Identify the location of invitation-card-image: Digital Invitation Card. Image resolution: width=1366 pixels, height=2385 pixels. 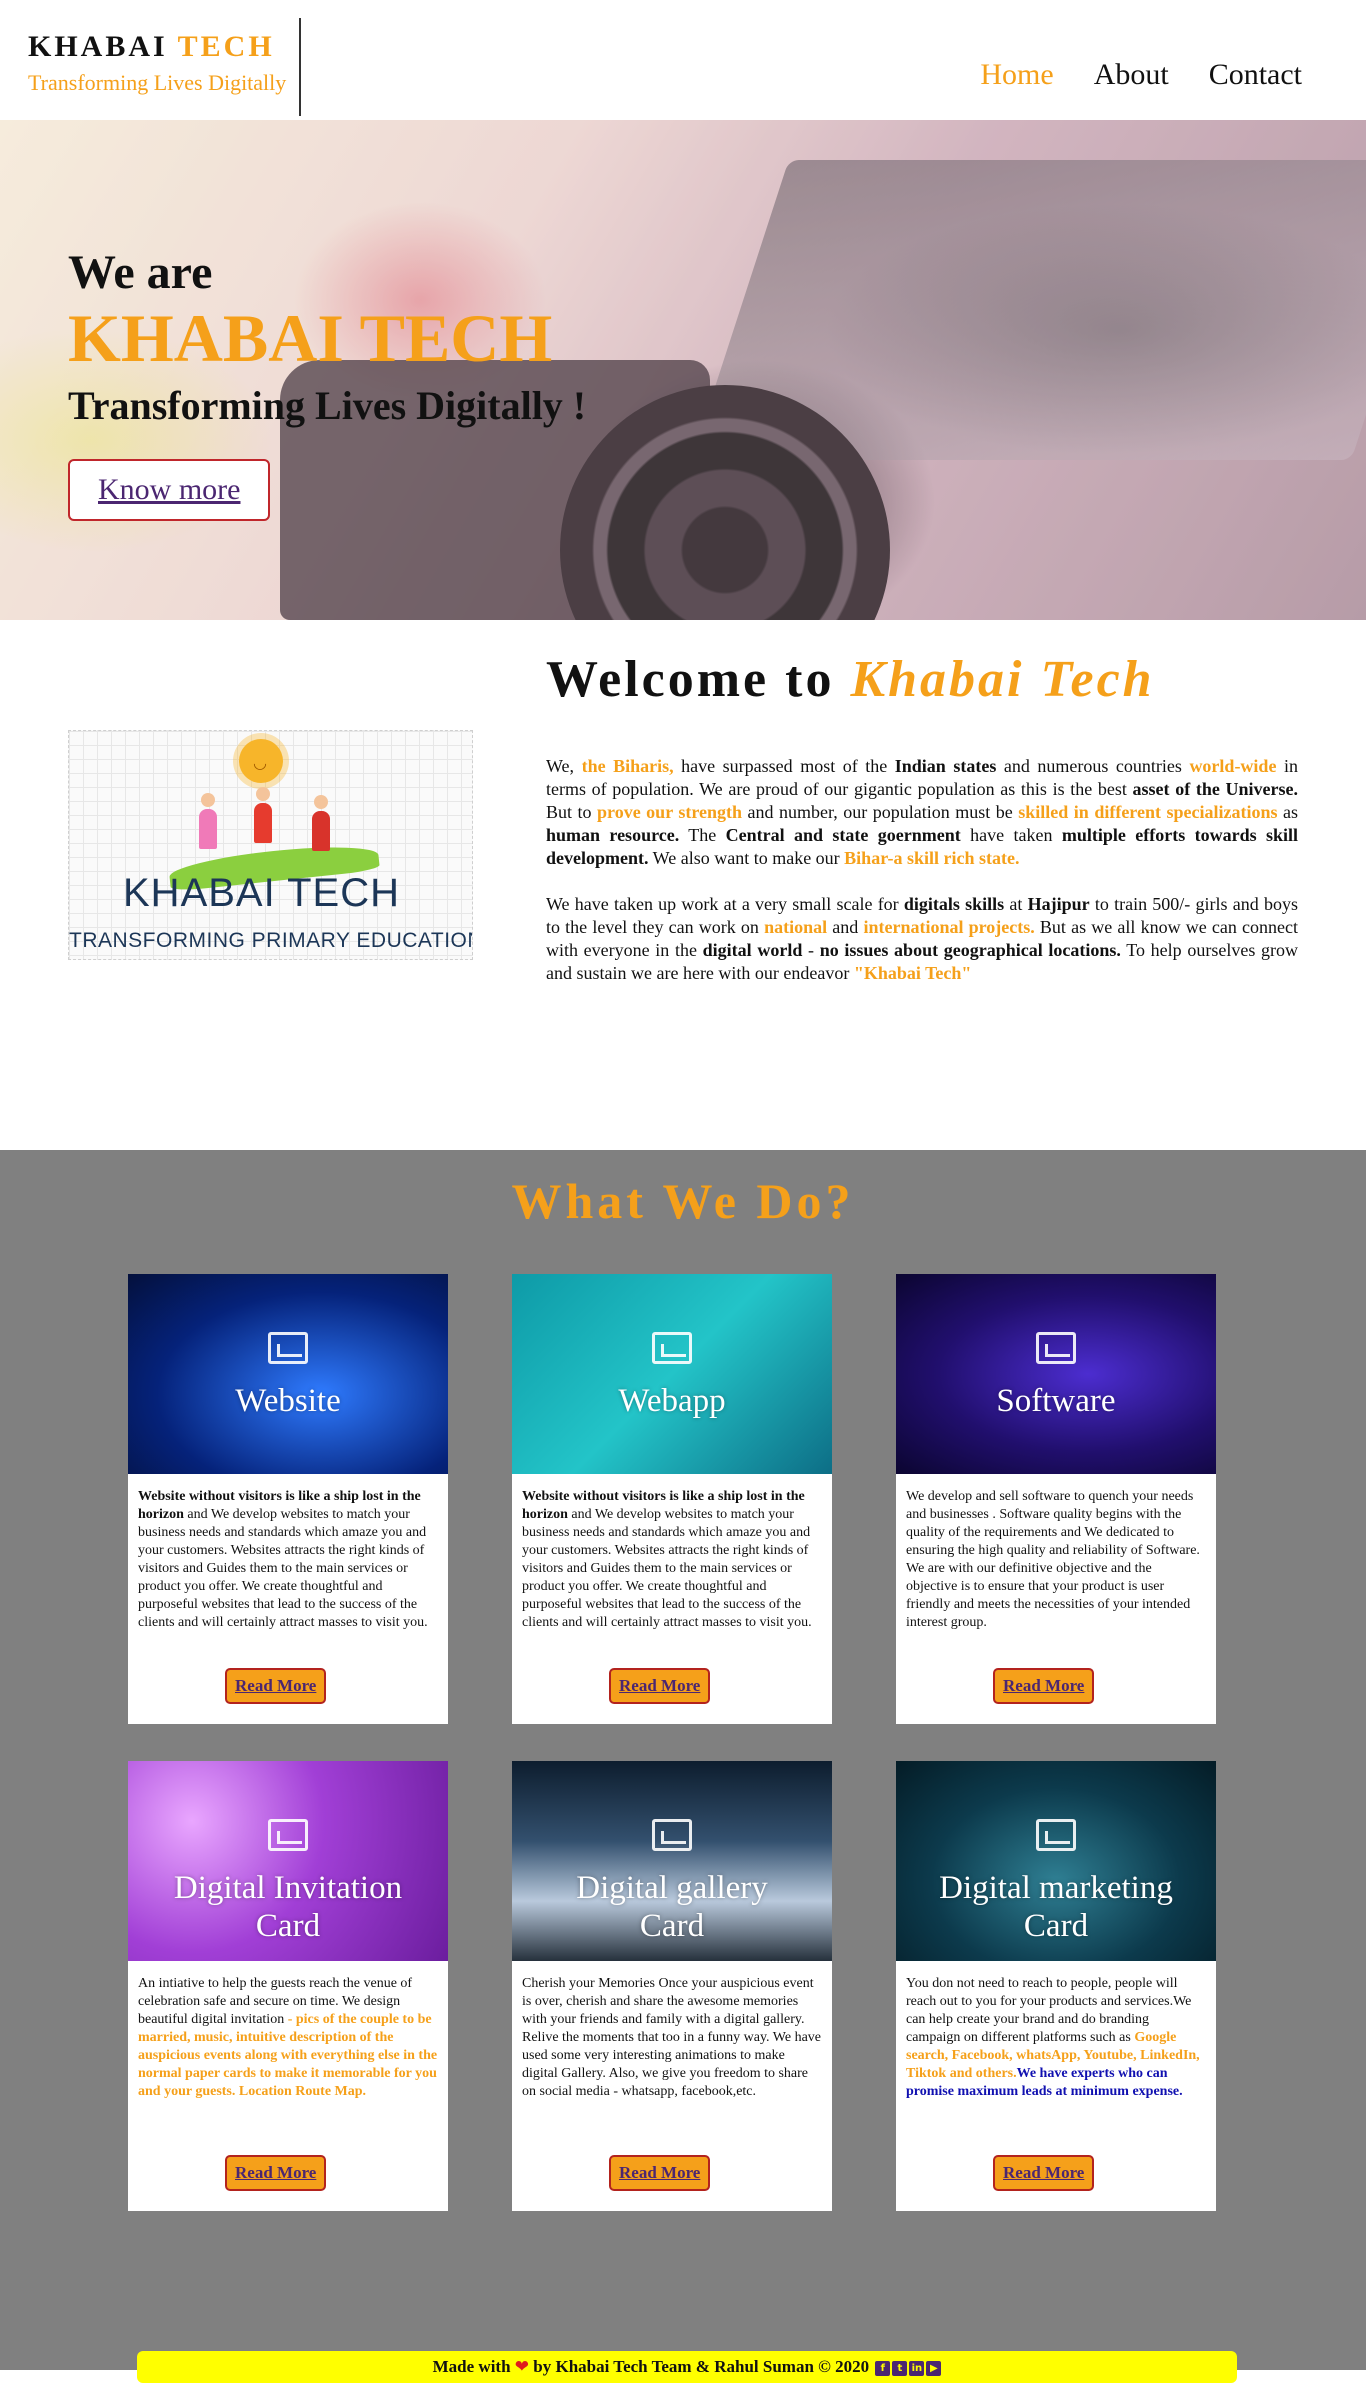
(288, 1861).